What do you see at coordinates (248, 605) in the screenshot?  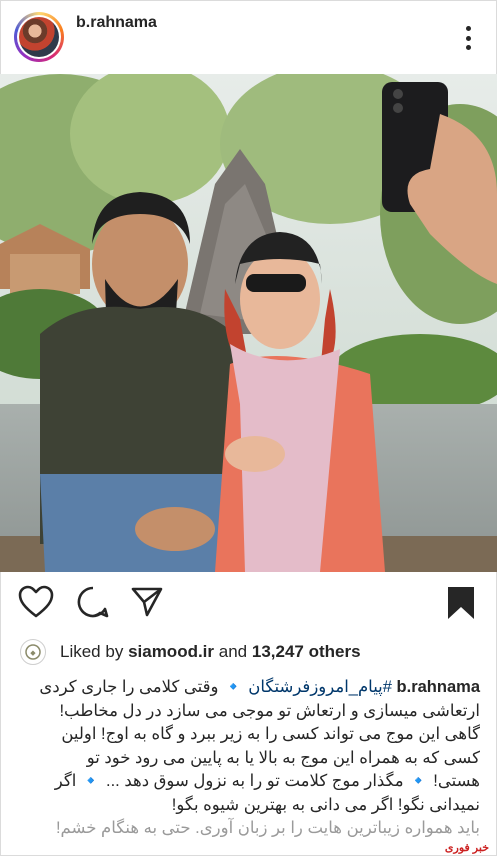 I see `post-actions` at bounding box center [248, 605].